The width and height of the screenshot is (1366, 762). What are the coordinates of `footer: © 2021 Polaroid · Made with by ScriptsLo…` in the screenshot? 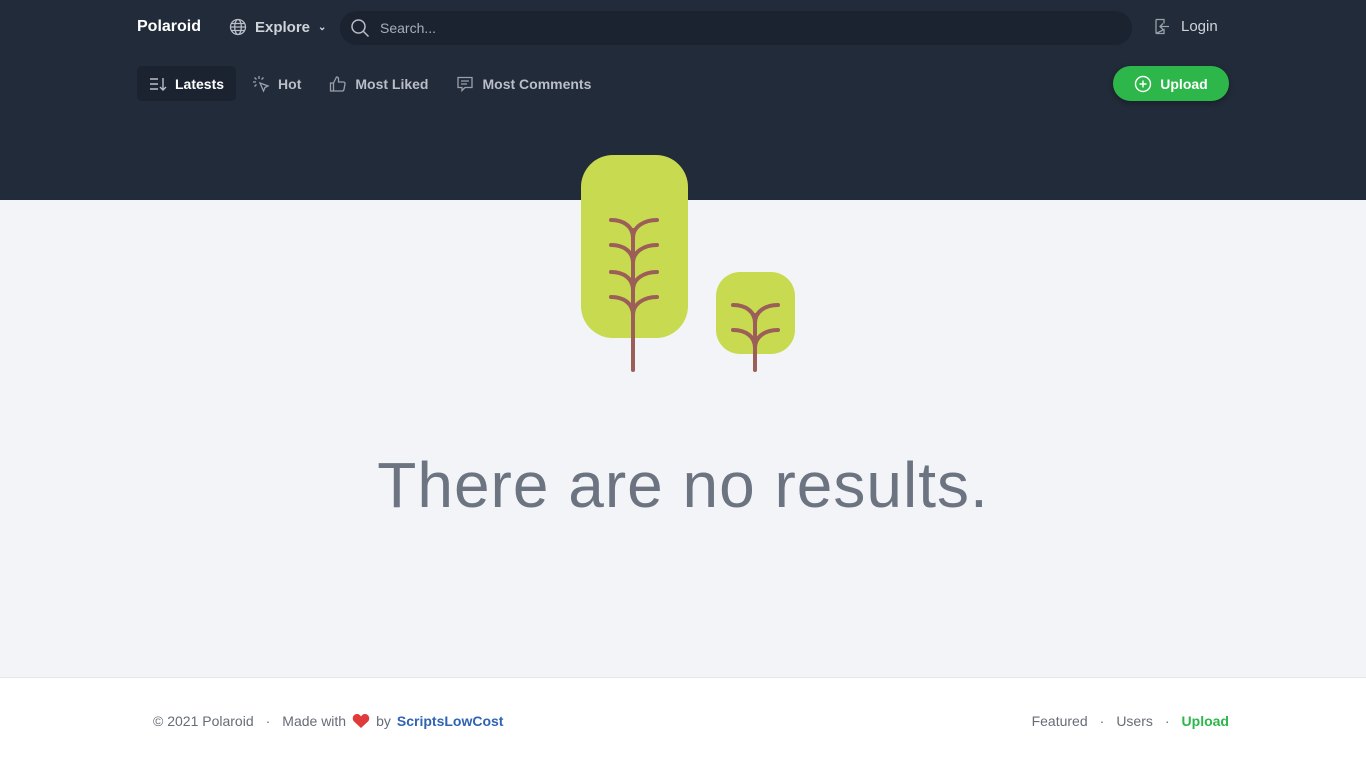 It's located at (683, 719).